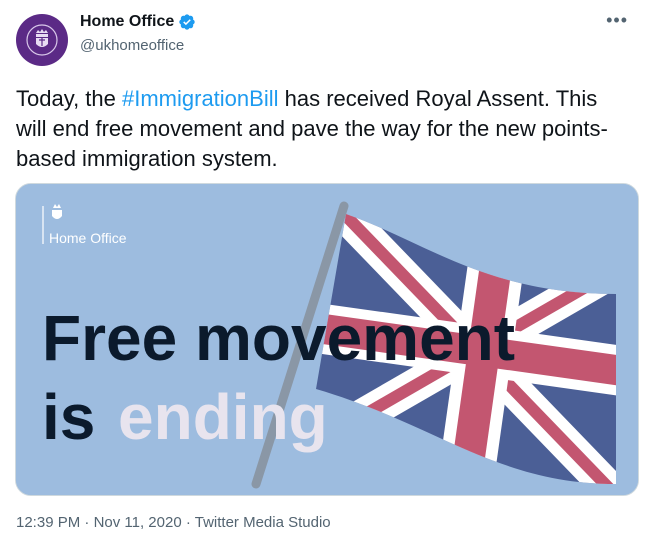 The height and width of the screenshot is (550, 648). I want to click on headline-line1: Free movement, so click(278, 338).